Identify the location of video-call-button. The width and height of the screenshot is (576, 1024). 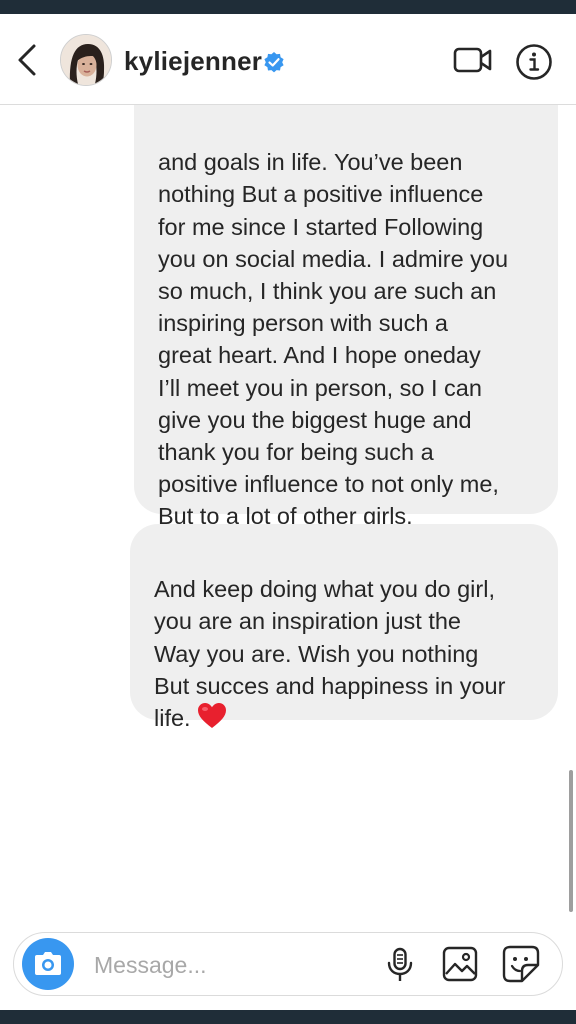
(473, 60).